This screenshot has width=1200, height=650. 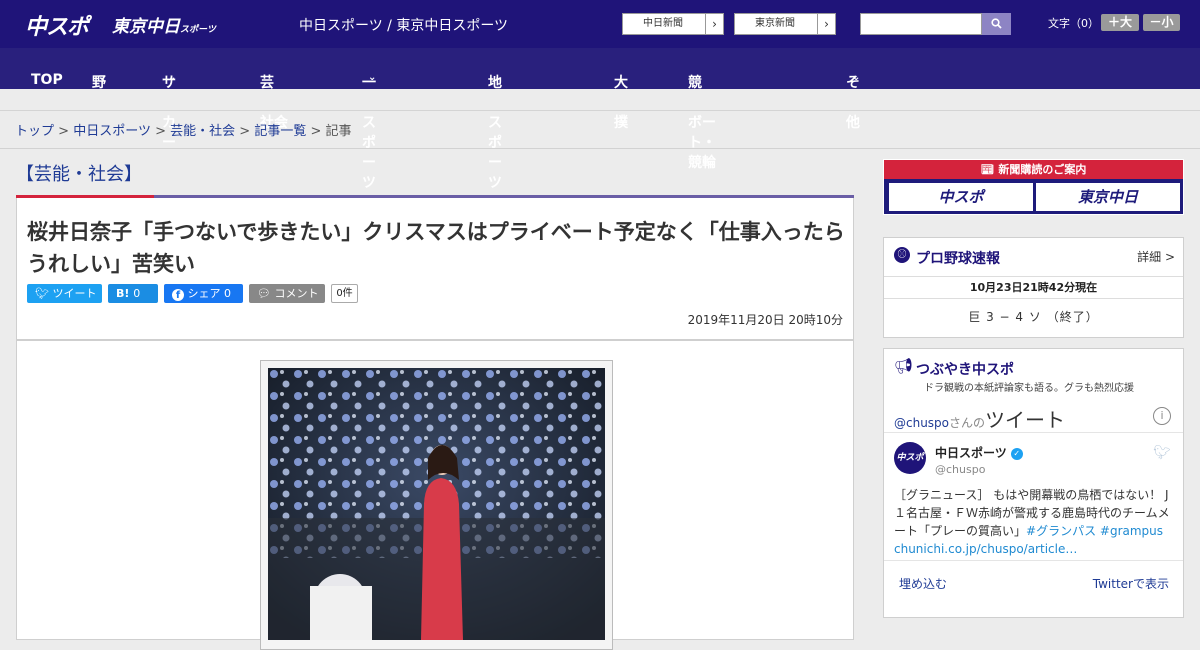 What do you see at coordinates (600, 148) in the screenshot?
I see `breadcrumb-divider` at bounding box center [600, 148].